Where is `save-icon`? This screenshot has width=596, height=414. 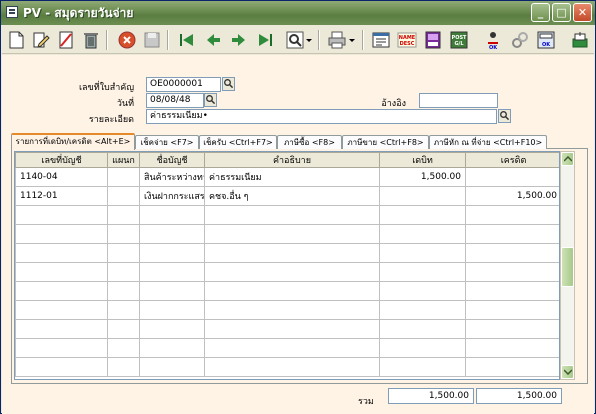 save-icon is located at coordinates (152, 40).